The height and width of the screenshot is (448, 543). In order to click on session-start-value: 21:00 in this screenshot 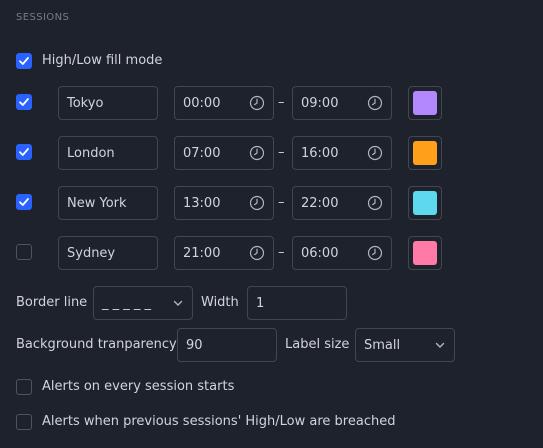, I will do `click(202, 253)`.